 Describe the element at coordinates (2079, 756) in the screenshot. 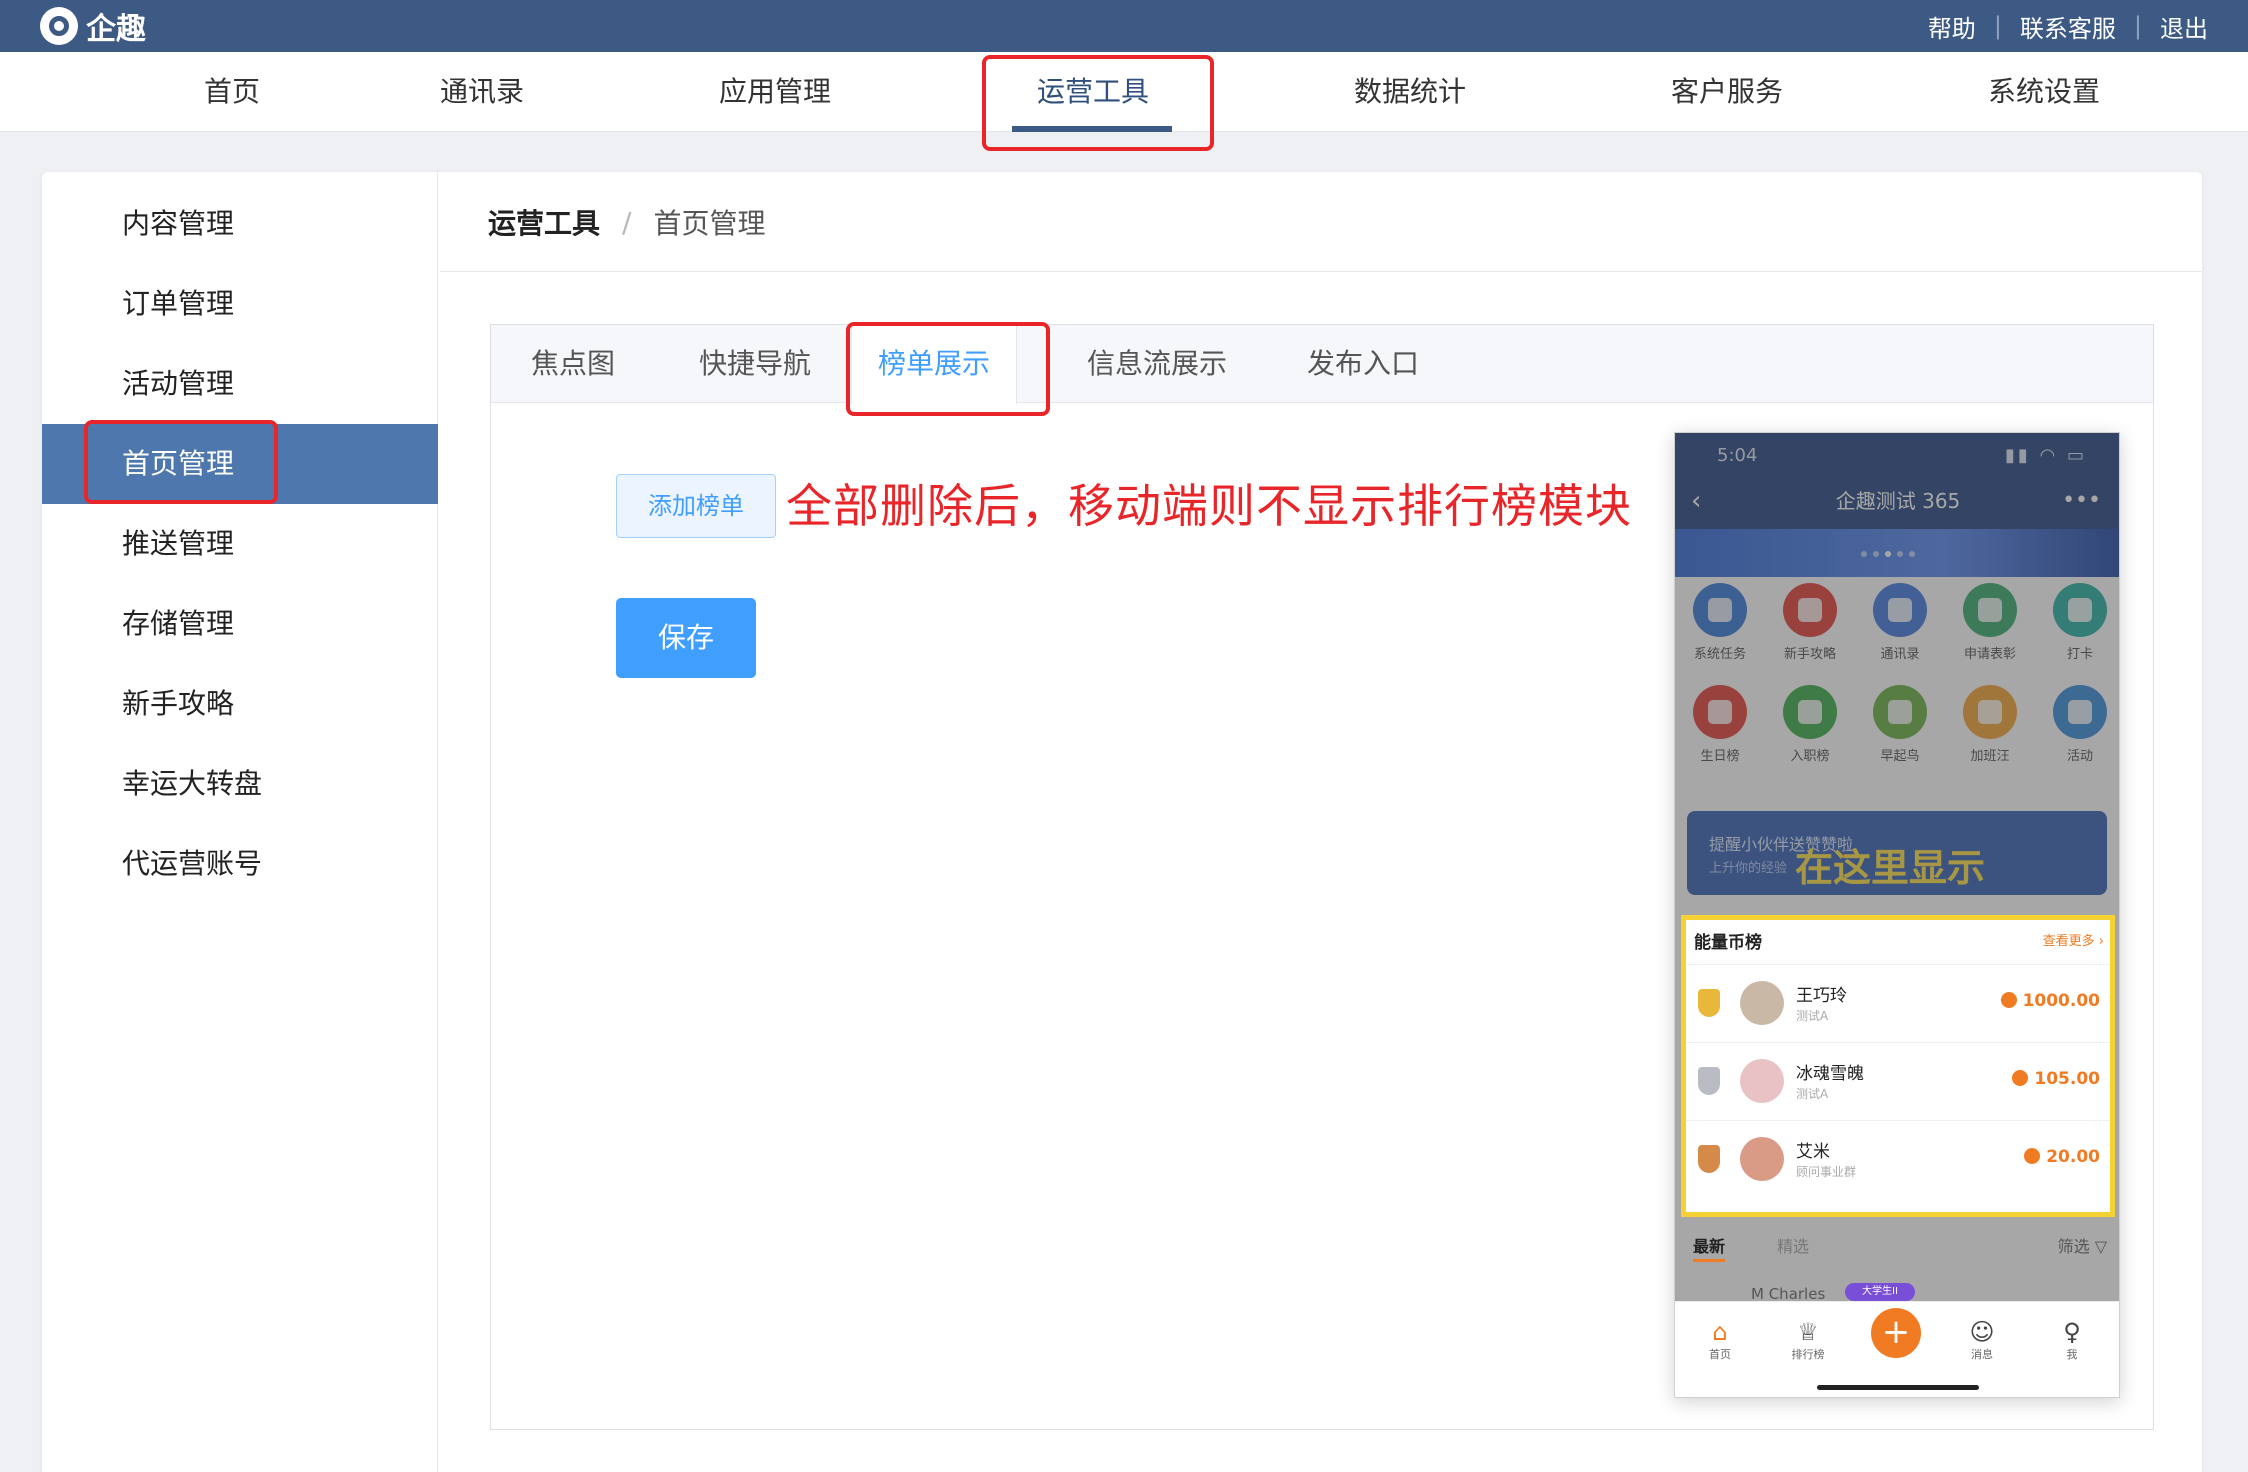

I see `app-label: 活动` at that location.